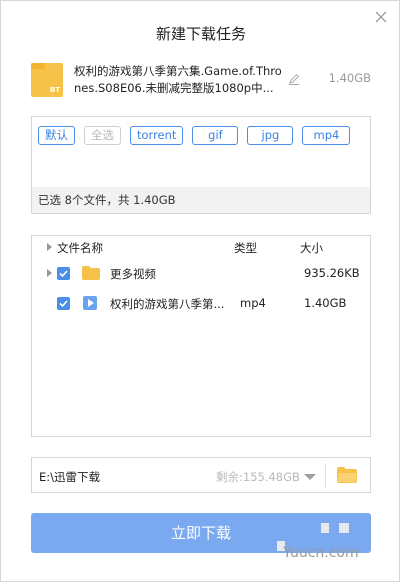 Image resolution: width=400 pixels, height=582 pixels. I want to click on close-button, so click(381, 17).